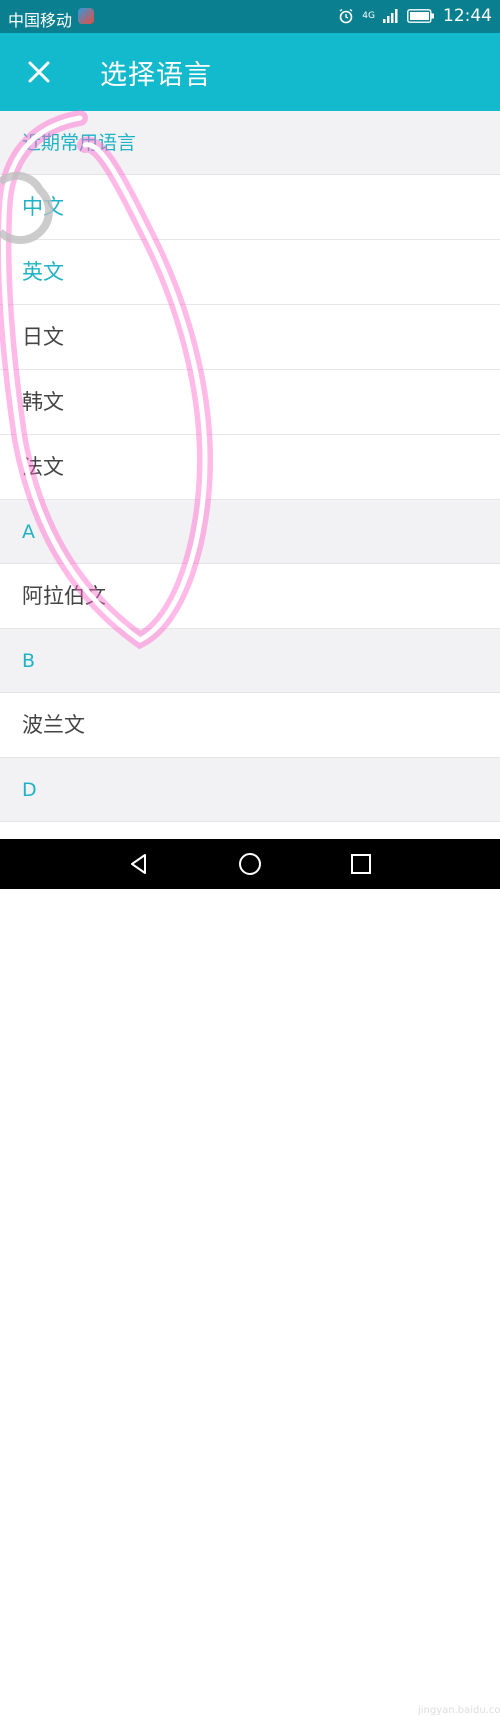 The height and width of the screenshot is (1716, 500). I want to click on section-header-a: A, so click(250, 532).